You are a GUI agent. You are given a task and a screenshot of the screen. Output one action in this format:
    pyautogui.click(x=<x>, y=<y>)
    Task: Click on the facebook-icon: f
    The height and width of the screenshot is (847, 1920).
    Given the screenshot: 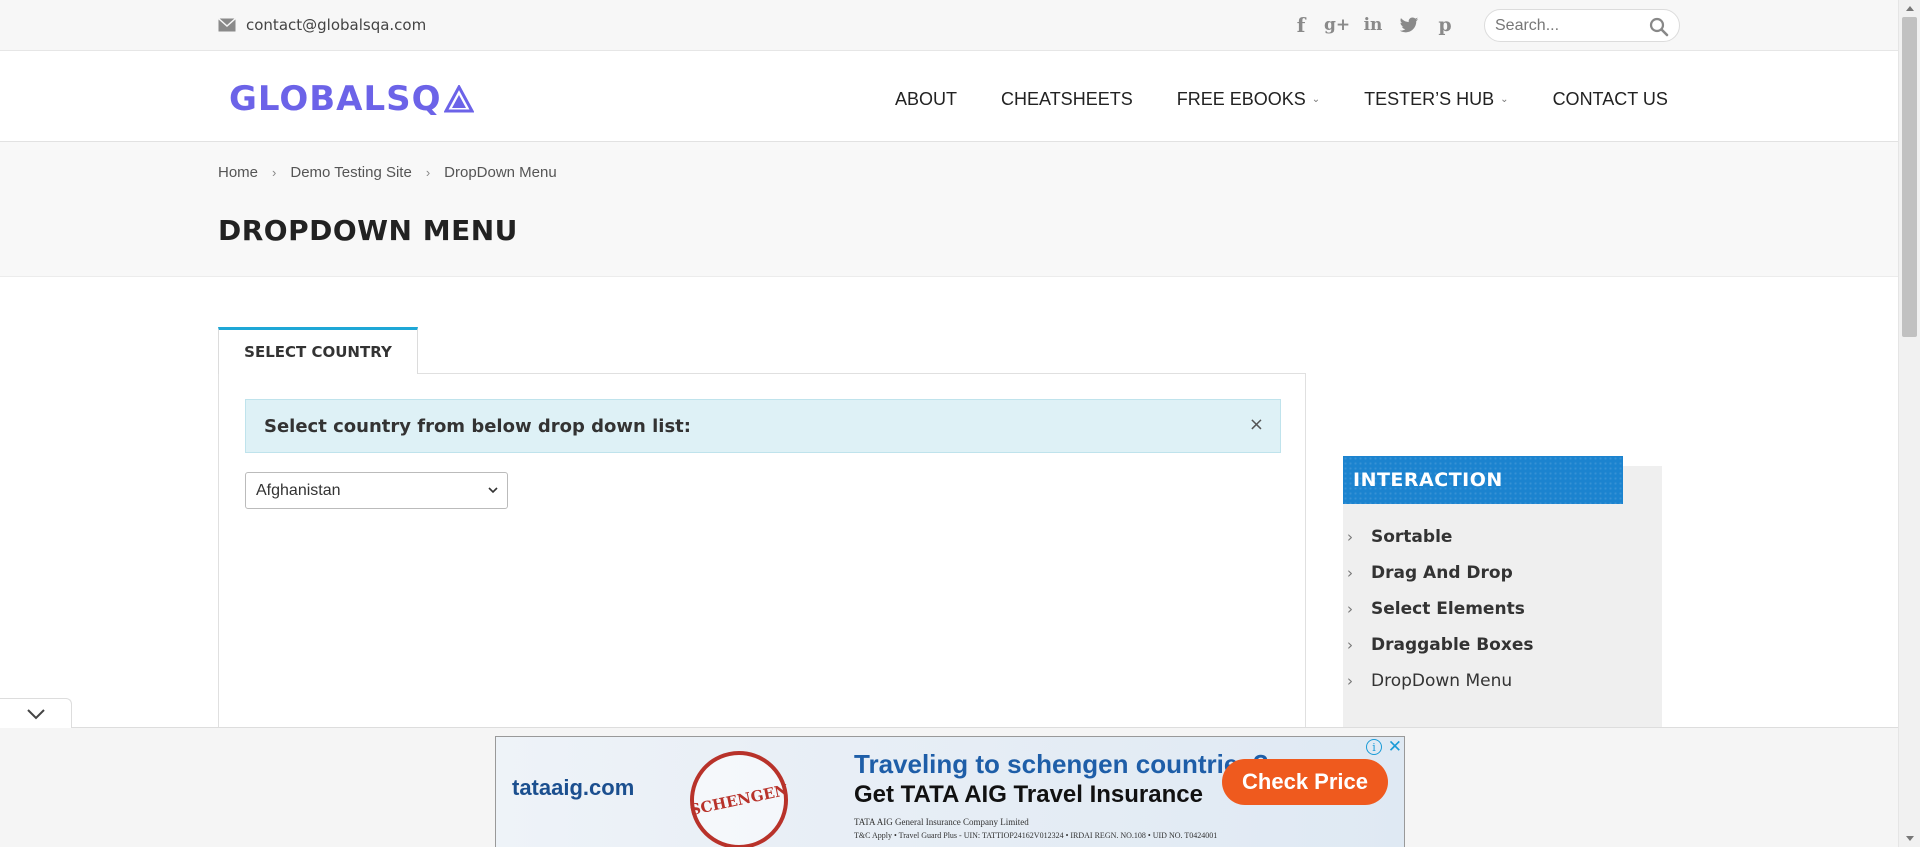 What is the action you would take?
    pyautogui.click(x=1301, y=25)
    